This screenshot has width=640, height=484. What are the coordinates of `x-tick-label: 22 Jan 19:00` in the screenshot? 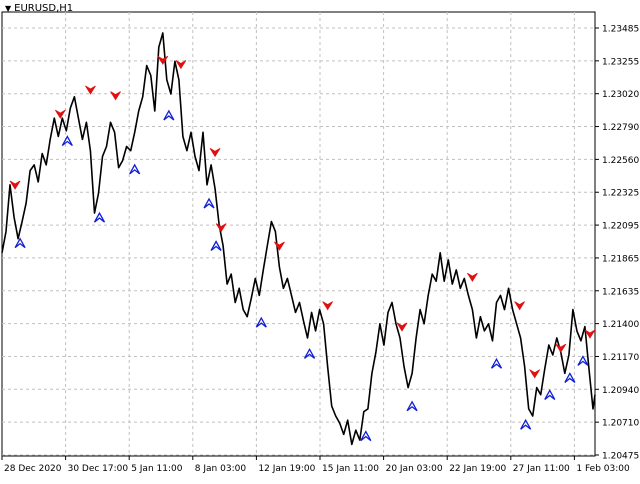 It's located at (477, 469).